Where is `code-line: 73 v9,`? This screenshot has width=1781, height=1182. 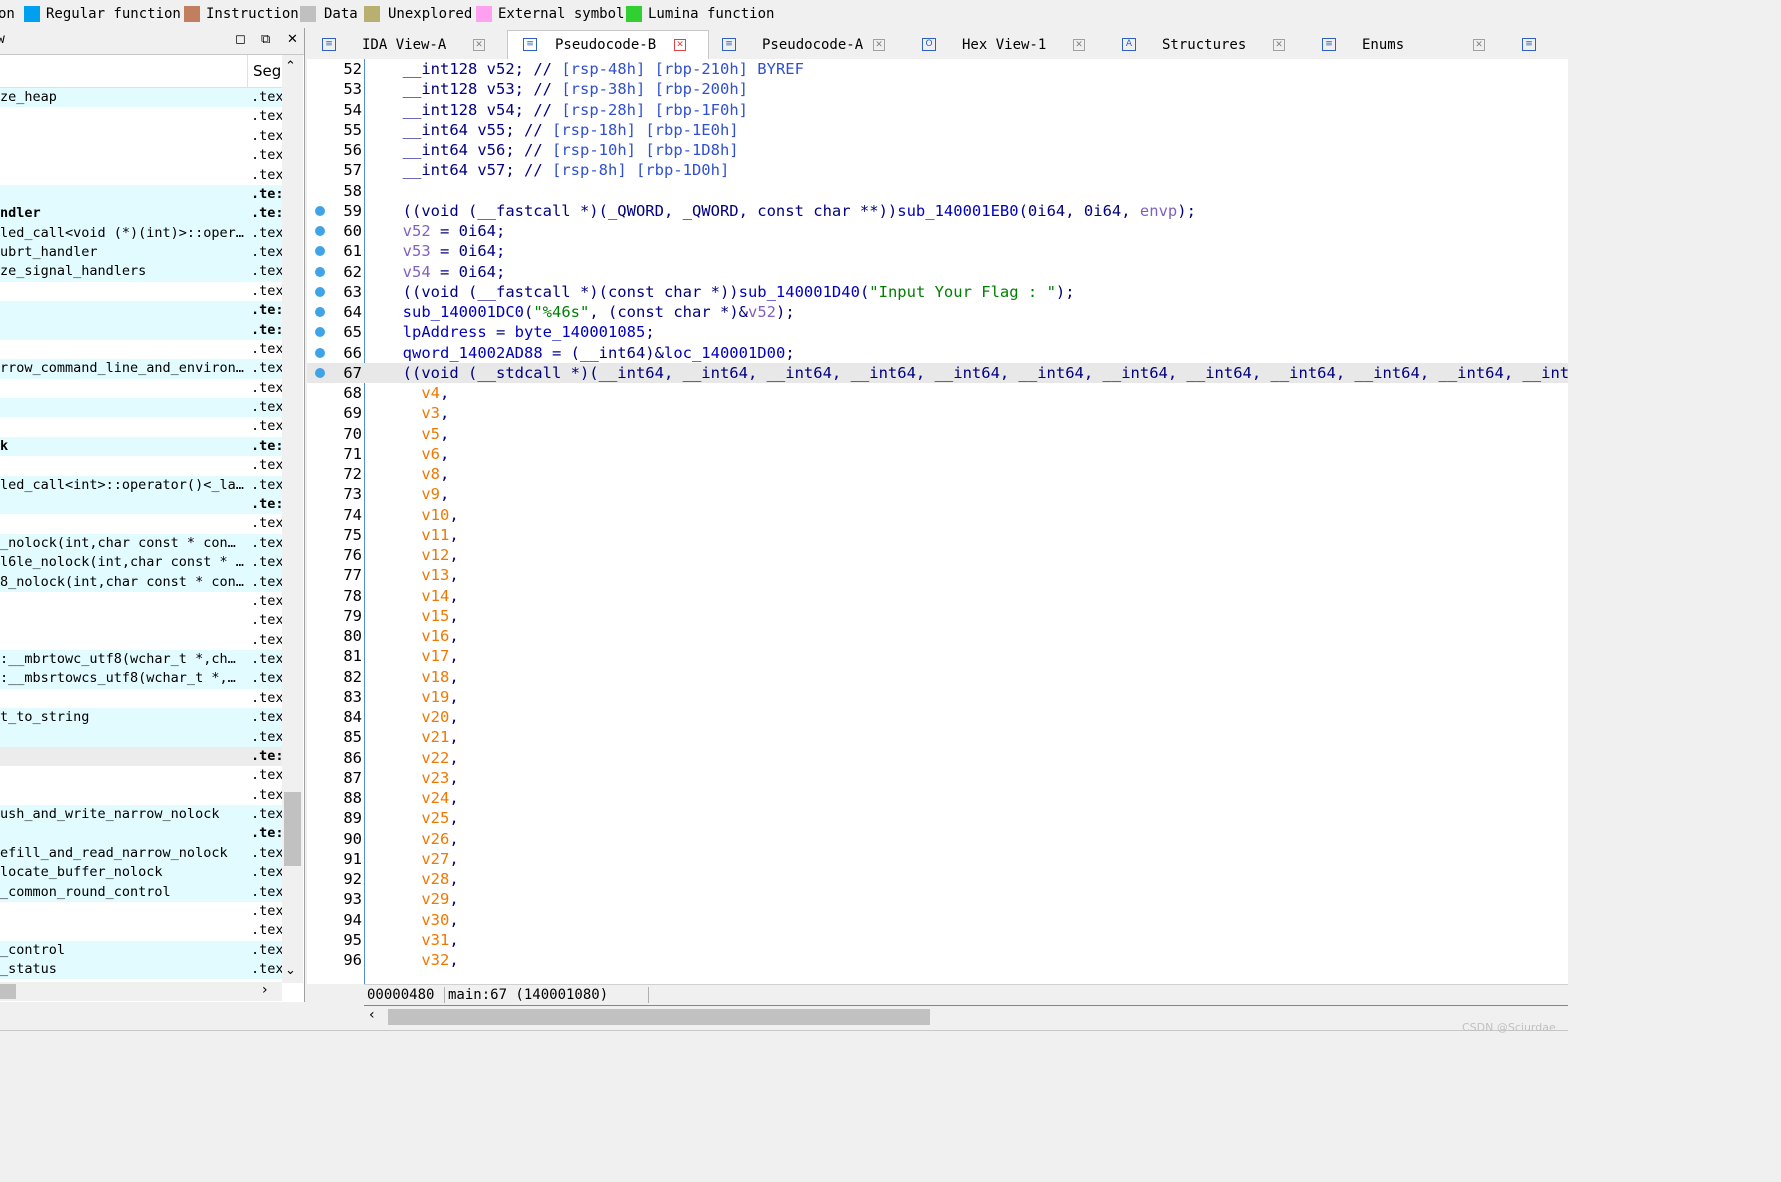 code-line: 73 v9, is located at coordinates (937, 494).